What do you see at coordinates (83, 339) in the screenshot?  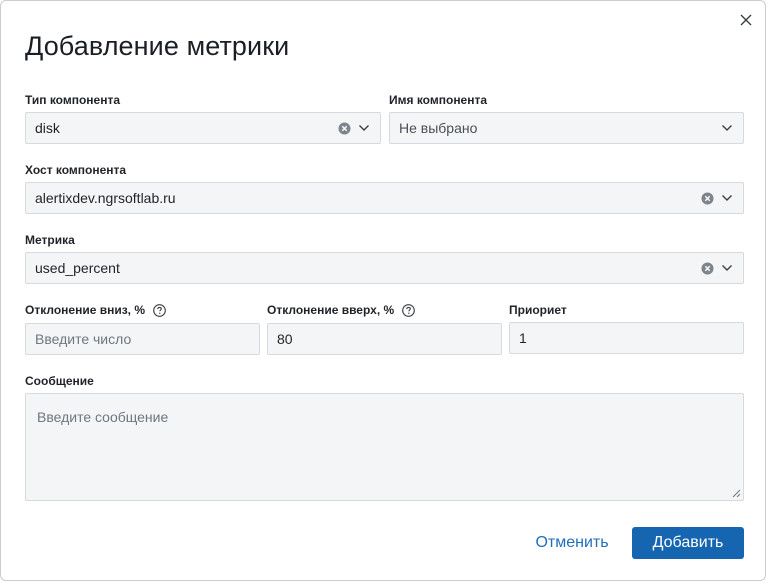 I see `deviation-down-placeholder: Введите число` at bounding box center [83, 339].